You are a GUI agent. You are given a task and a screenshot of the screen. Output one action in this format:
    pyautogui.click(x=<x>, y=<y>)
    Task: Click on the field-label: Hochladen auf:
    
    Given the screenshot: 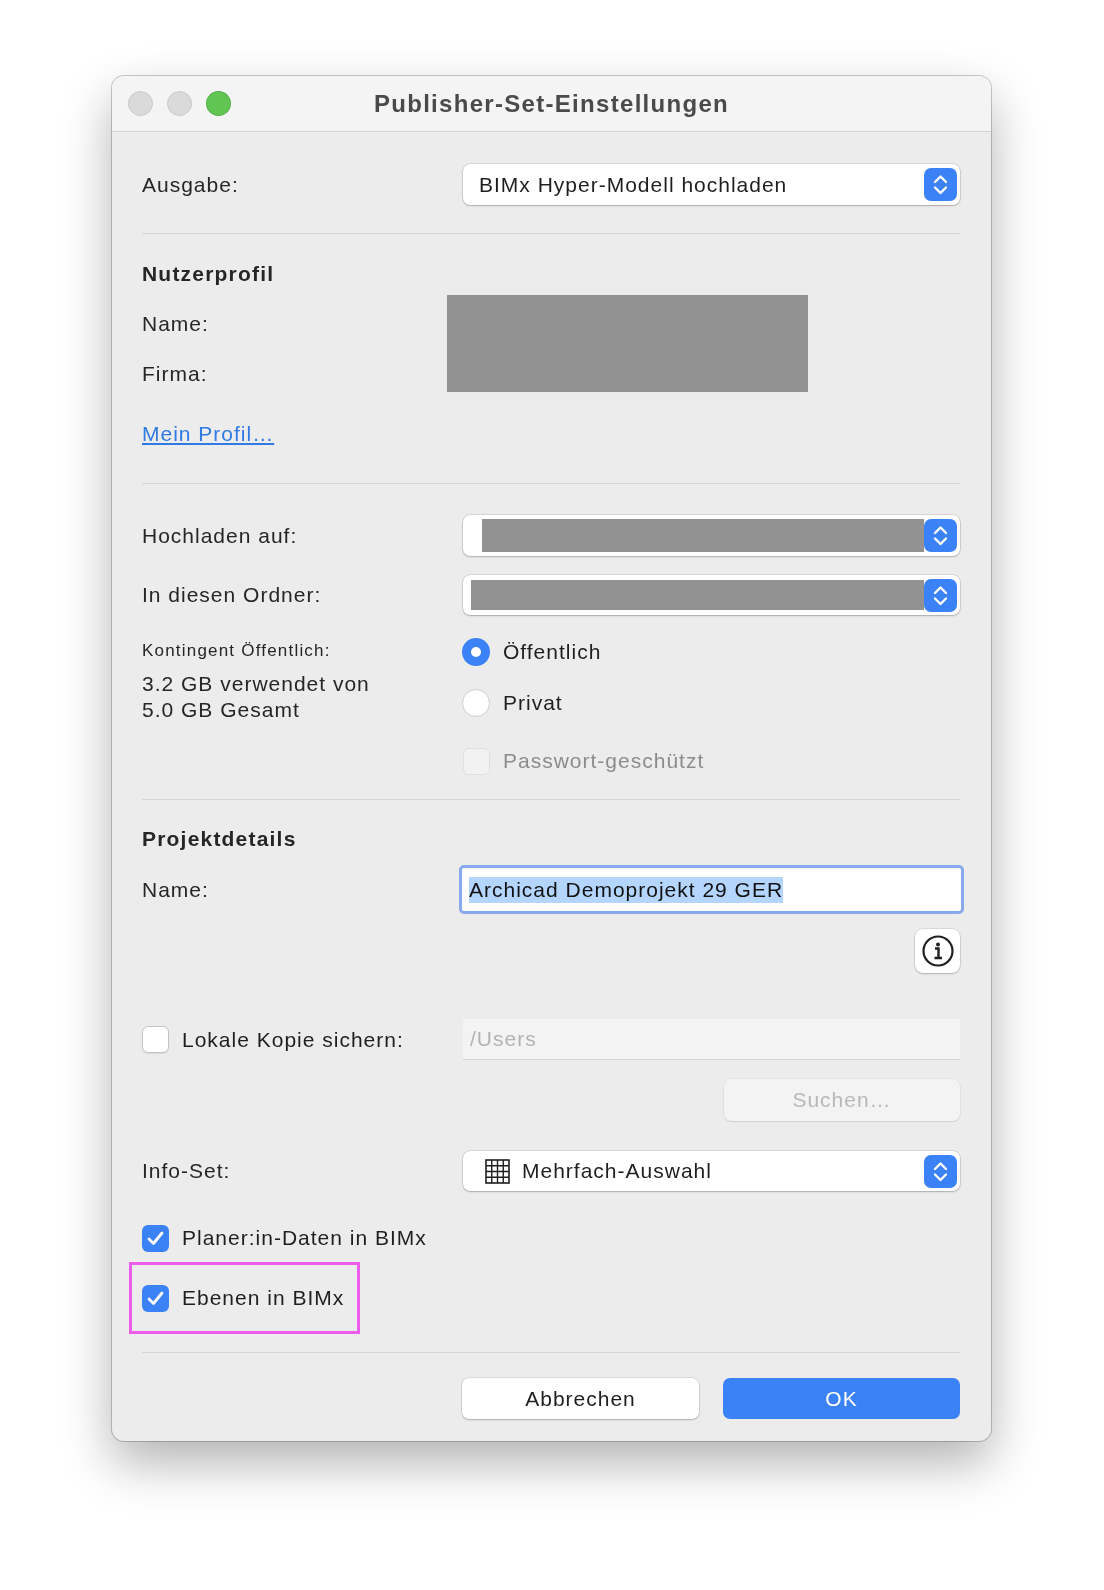 What is the action you would take?
    pyautogui.click(x=220, y=535)
    